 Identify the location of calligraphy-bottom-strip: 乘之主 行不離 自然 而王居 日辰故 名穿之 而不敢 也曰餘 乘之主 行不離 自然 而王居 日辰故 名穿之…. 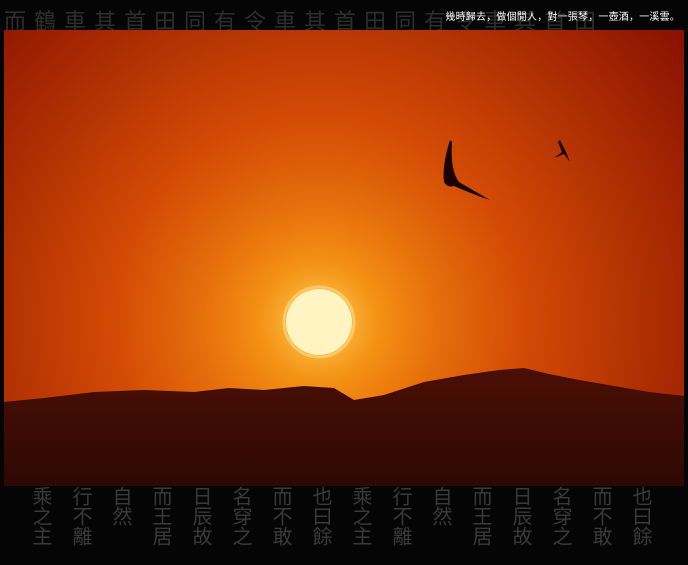
(358, 525).